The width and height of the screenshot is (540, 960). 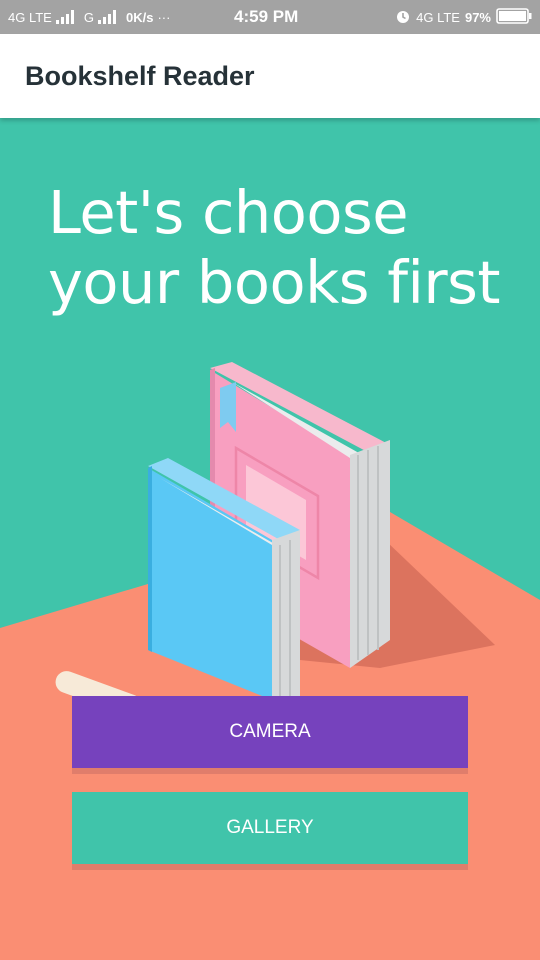 I want to click on app-title: Bookshelf Reader, so click(x=140, y=76).